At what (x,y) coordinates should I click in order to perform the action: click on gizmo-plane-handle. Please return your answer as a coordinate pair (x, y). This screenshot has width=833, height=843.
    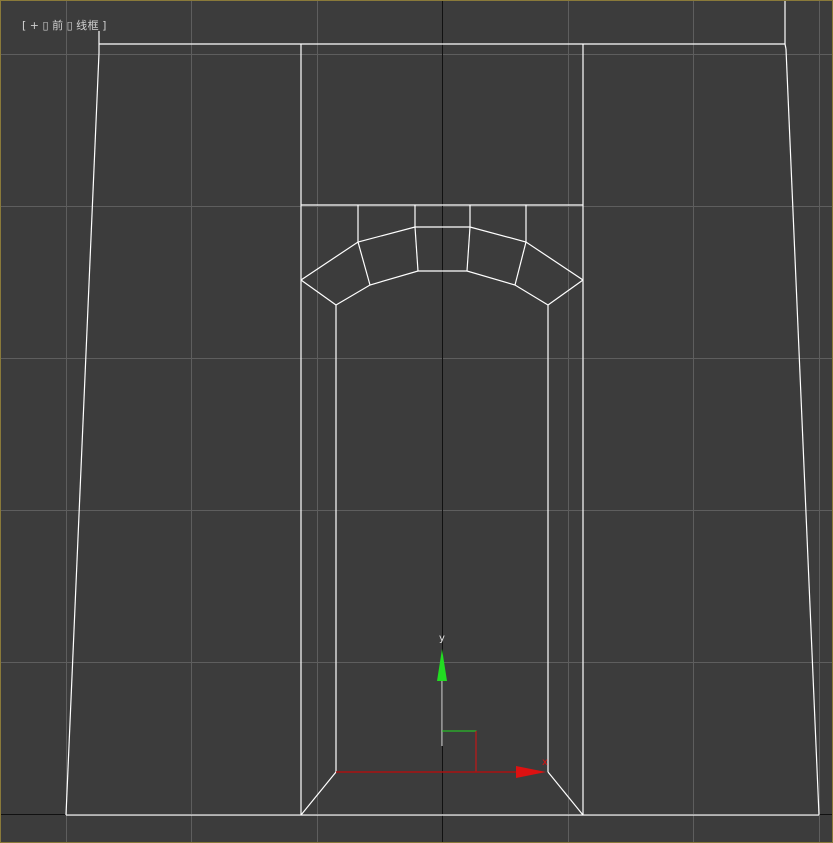
    Looking at the image, I should click on (459, 751).